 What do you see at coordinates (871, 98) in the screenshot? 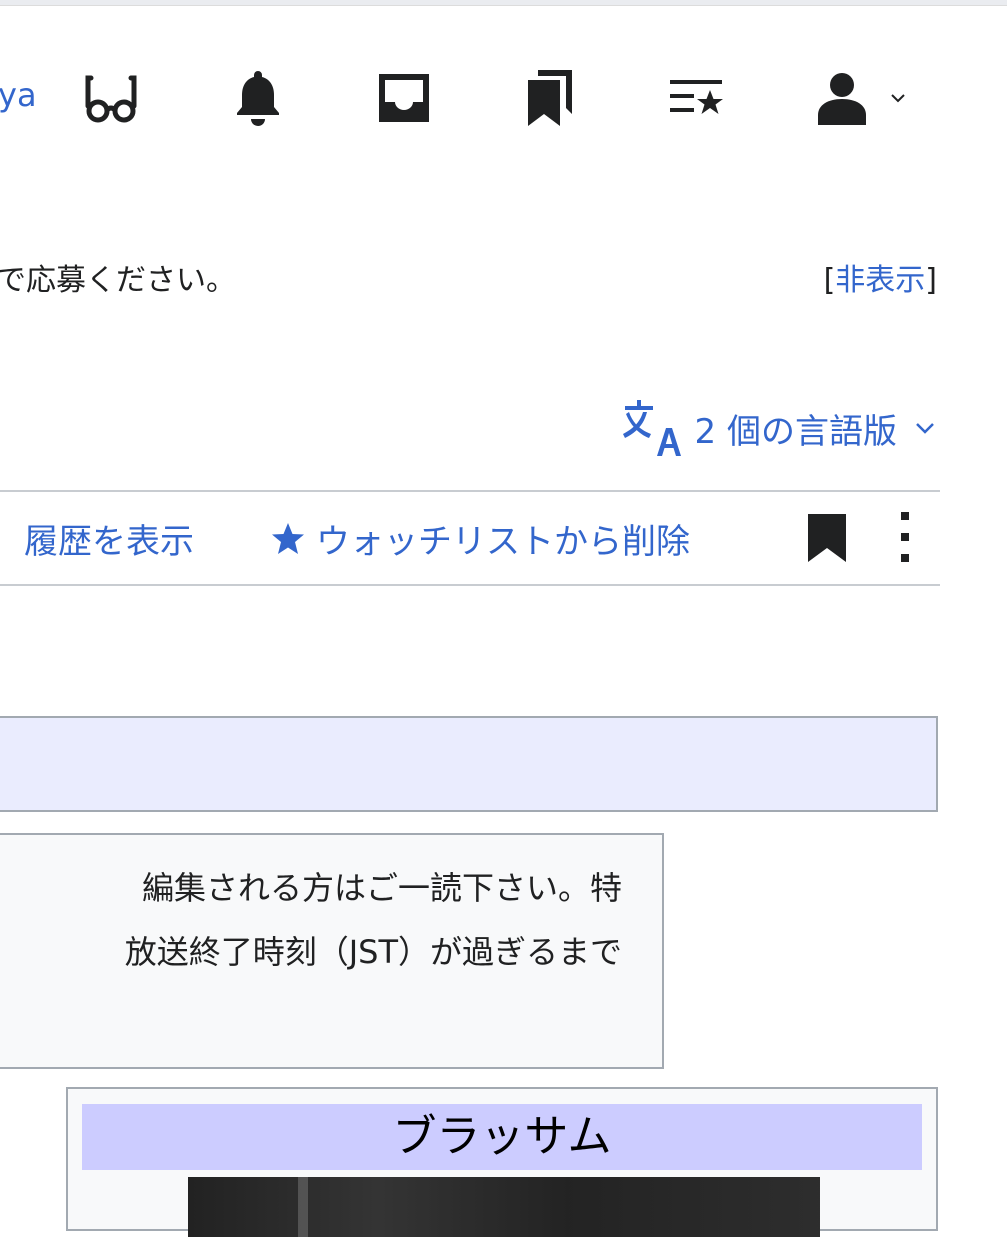
I see `user-menu-button` at bounding box center [871, 98].